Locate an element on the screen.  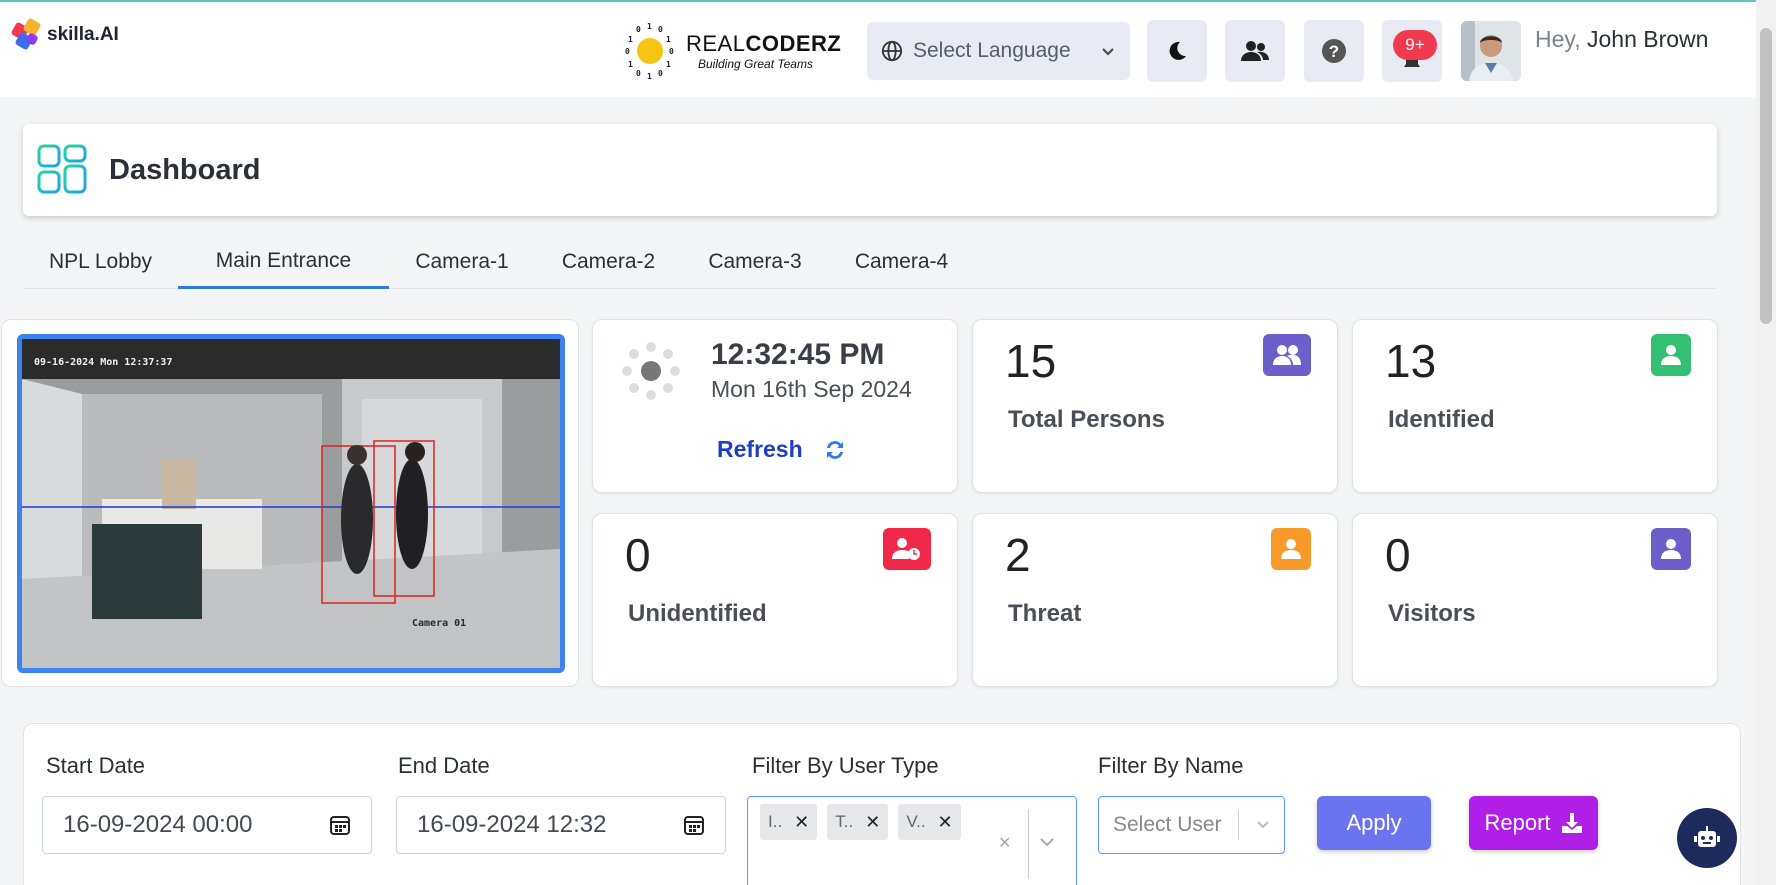
user-select-placeholder: Select User is located at coordinates (1167, 824).